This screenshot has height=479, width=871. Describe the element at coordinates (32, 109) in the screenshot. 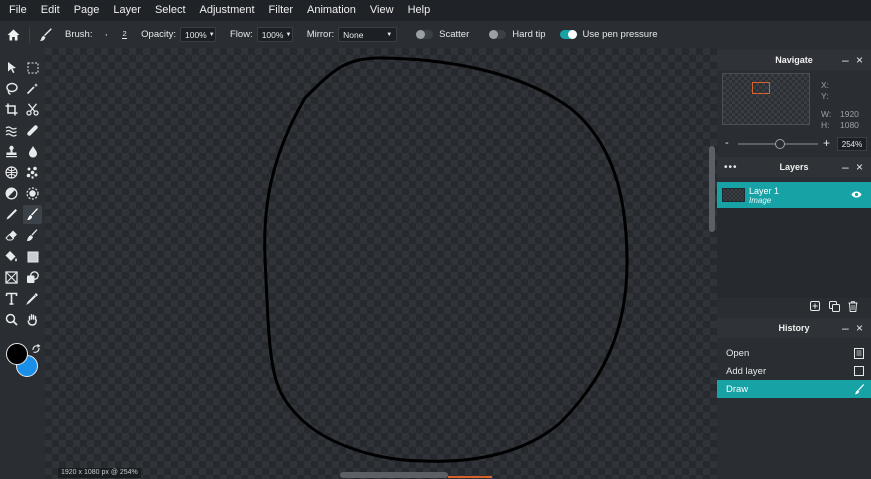

I see `scissors-icon` at that location.